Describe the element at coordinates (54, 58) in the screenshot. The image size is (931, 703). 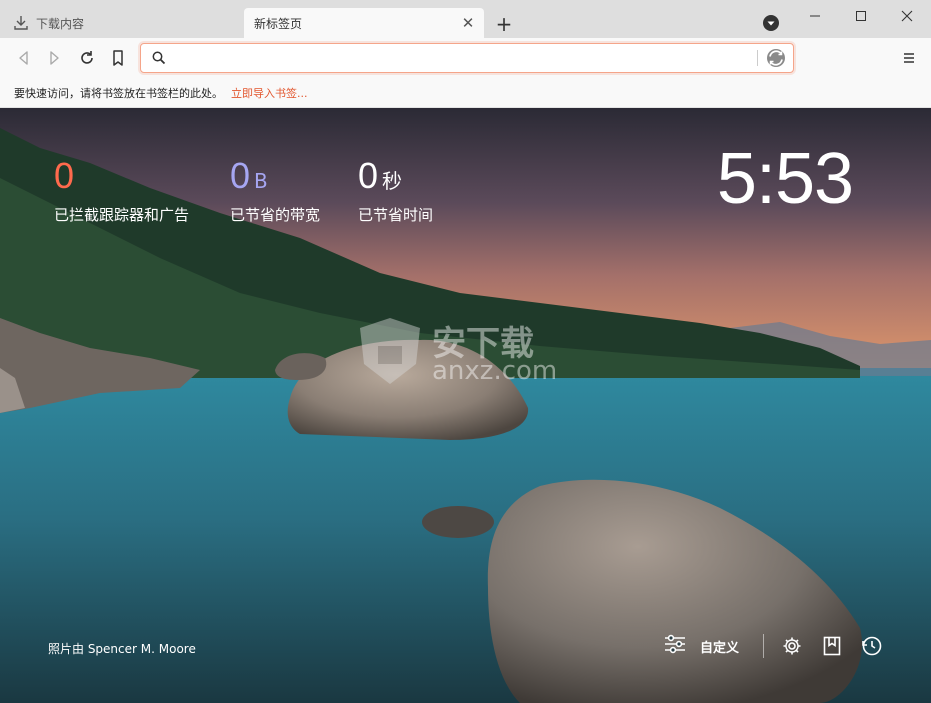
I see `forward-button` at that location.